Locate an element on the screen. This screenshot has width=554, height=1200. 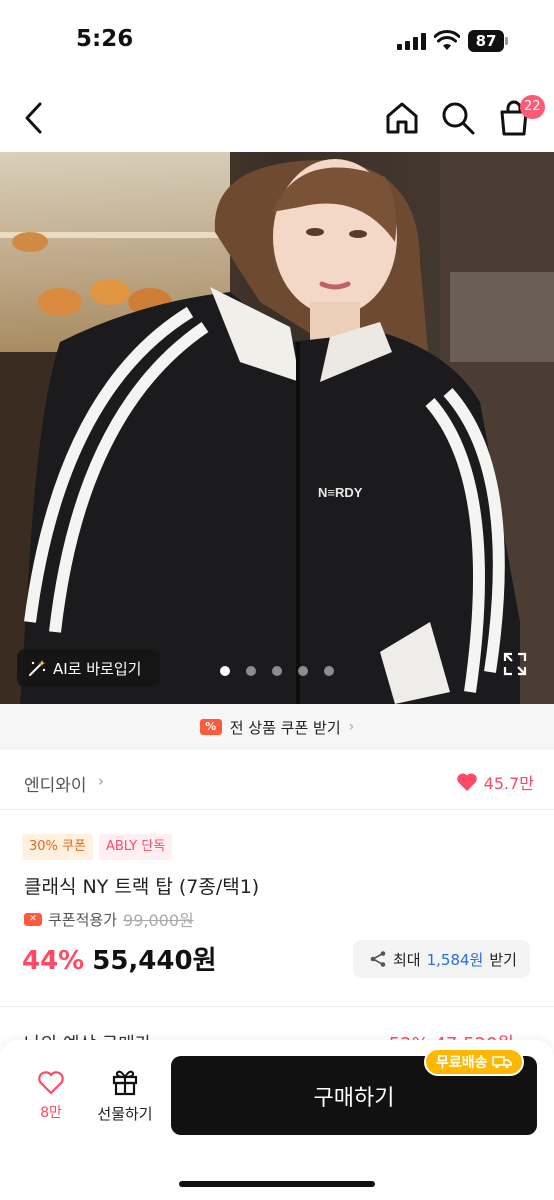
back-icon is located at coordinates (35, 118).